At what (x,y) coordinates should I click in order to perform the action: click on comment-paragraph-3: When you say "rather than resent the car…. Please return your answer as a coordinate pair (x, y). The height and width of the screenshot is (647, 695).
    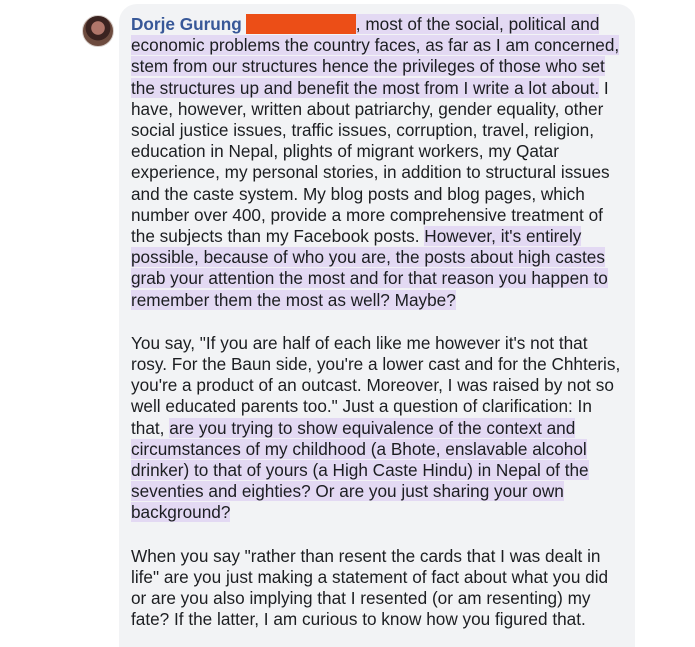
    Looking at the image, I should click on (377, 588).